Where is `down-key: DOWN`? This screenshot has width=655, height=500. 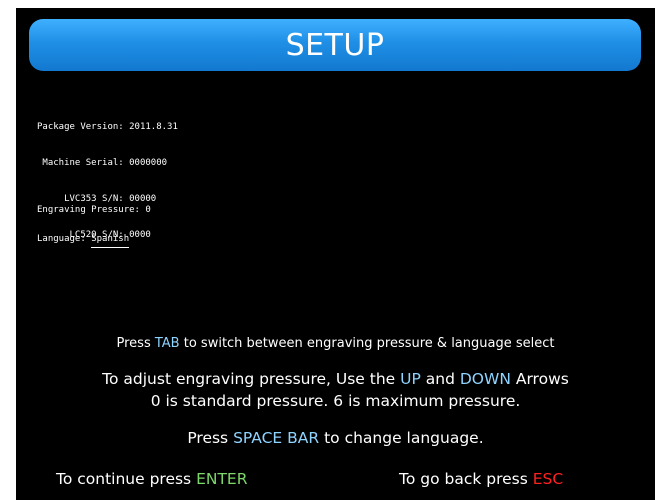
down-key: DOWN is located at coordinates (485, 379).